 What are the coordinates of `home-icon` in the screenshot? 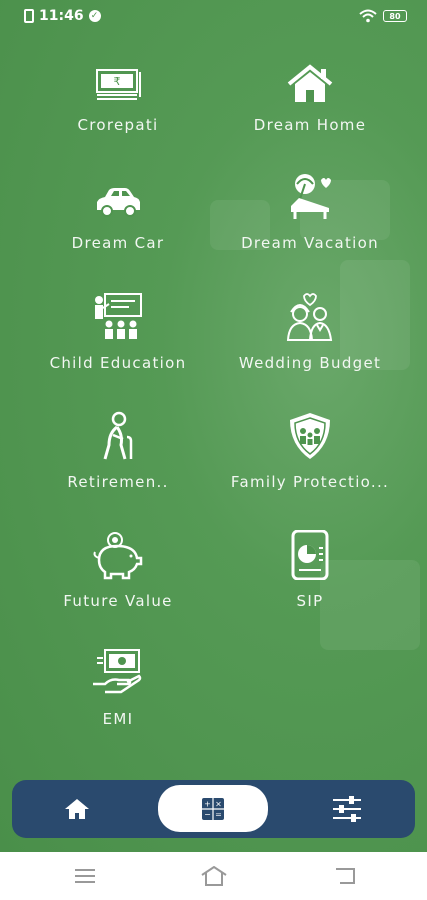 It's located at (77, 809).